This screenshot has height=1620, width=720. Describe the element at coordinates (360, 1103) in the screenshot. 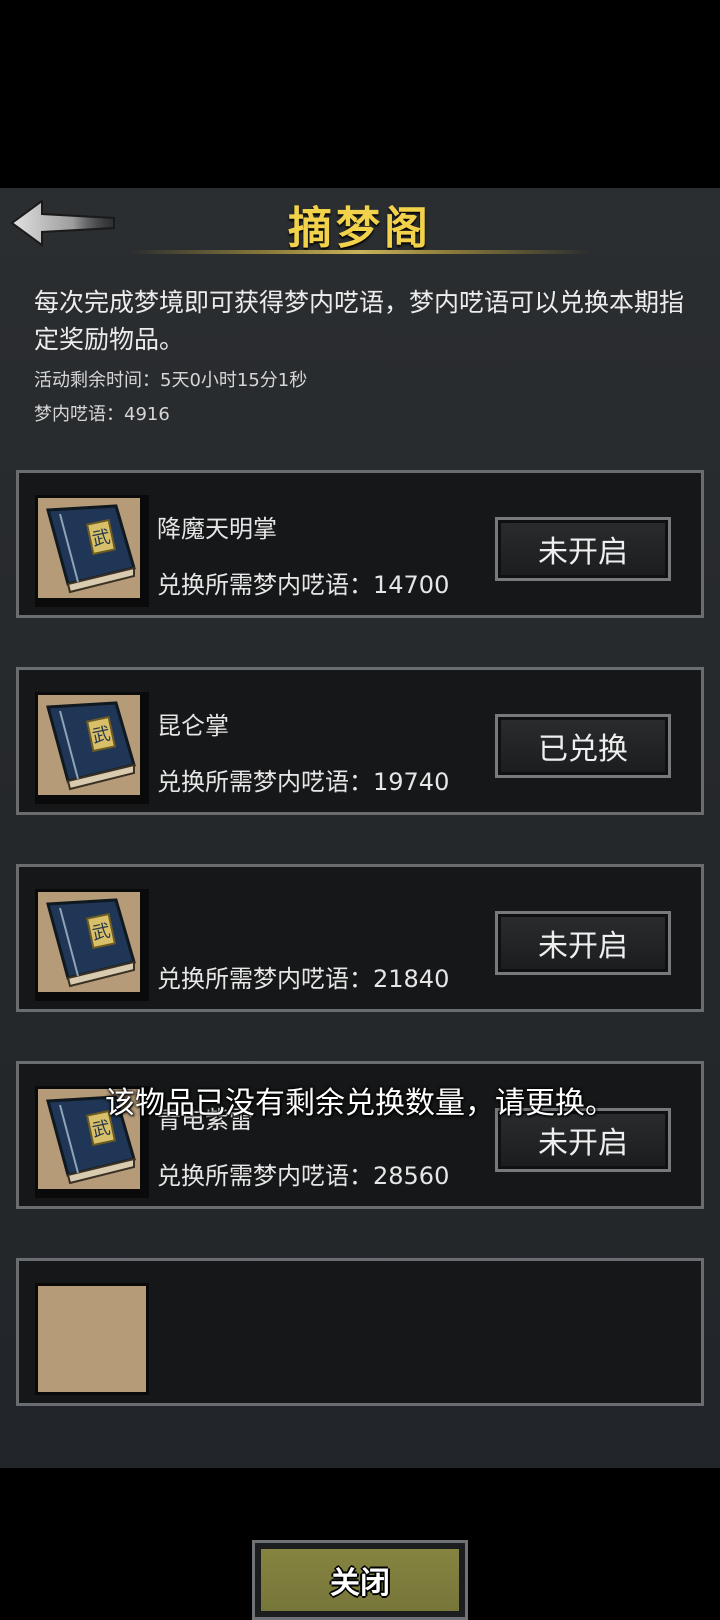

I see `toast-message: 该物品已没有剩余兑换数量，请更换。` at that location.